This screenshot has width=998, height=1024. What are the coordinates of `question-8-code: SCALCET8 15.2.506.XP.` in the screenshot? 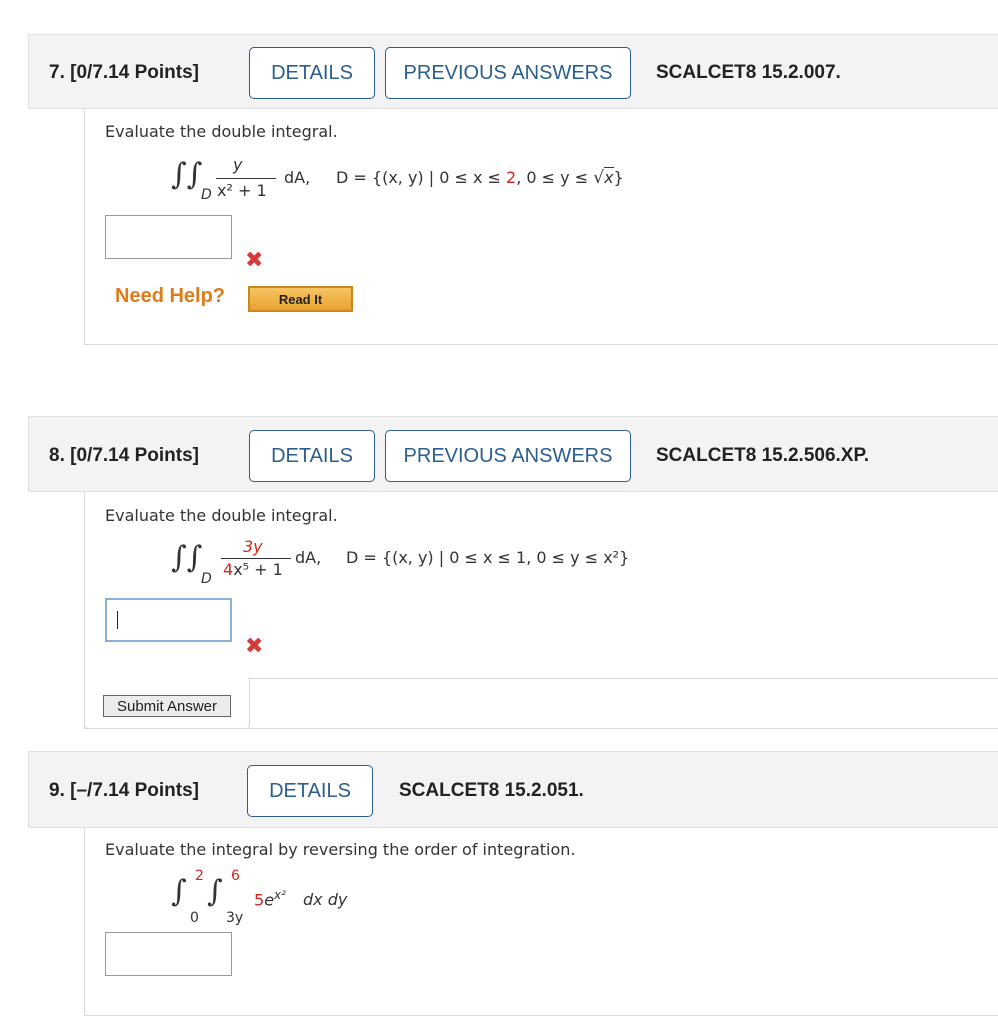 It's located at (762, 455).